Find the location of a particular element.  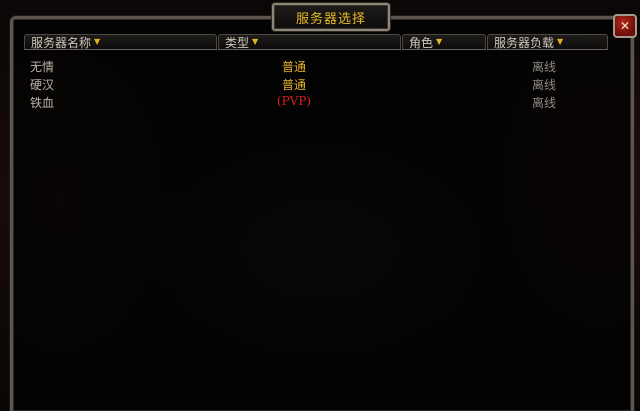

column-header-label: 服务器负载 is located at coordinates (524, 42).